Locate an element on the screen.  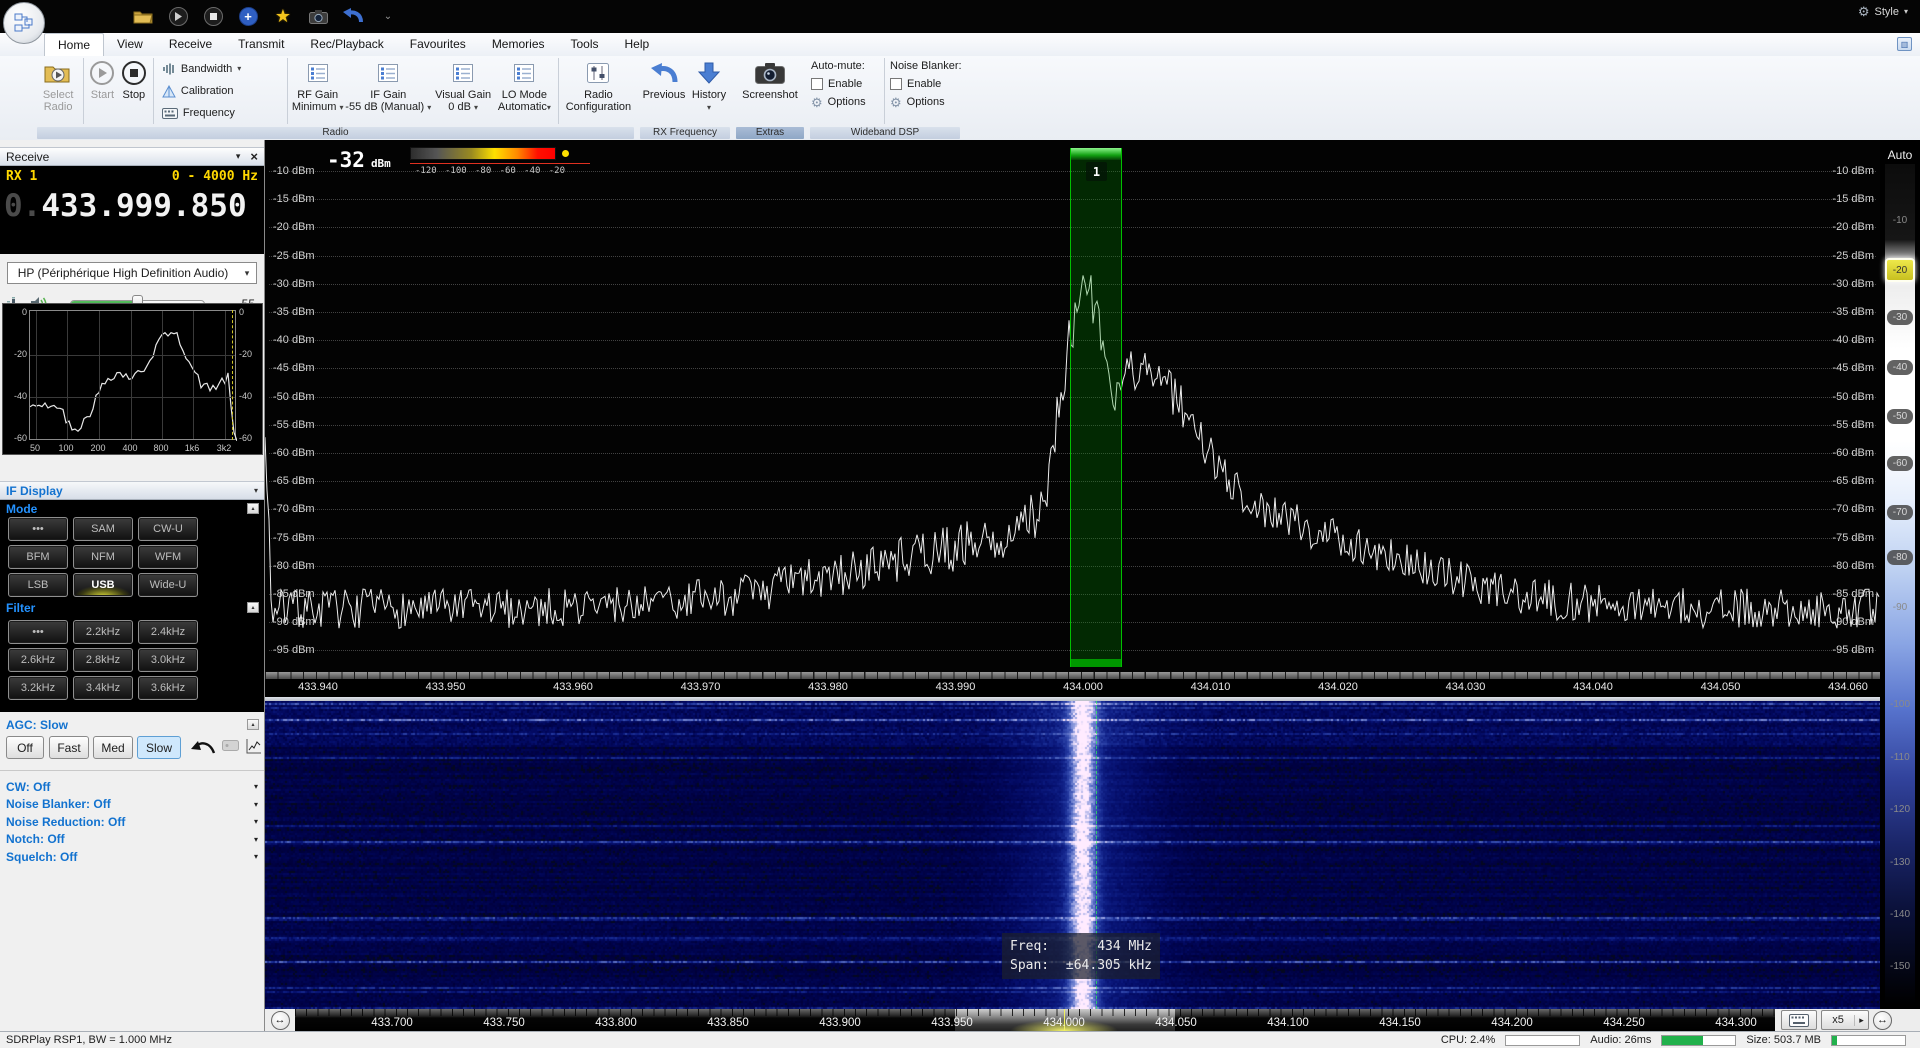
audio-x-label: 100 is located at coordinates (66, 448).